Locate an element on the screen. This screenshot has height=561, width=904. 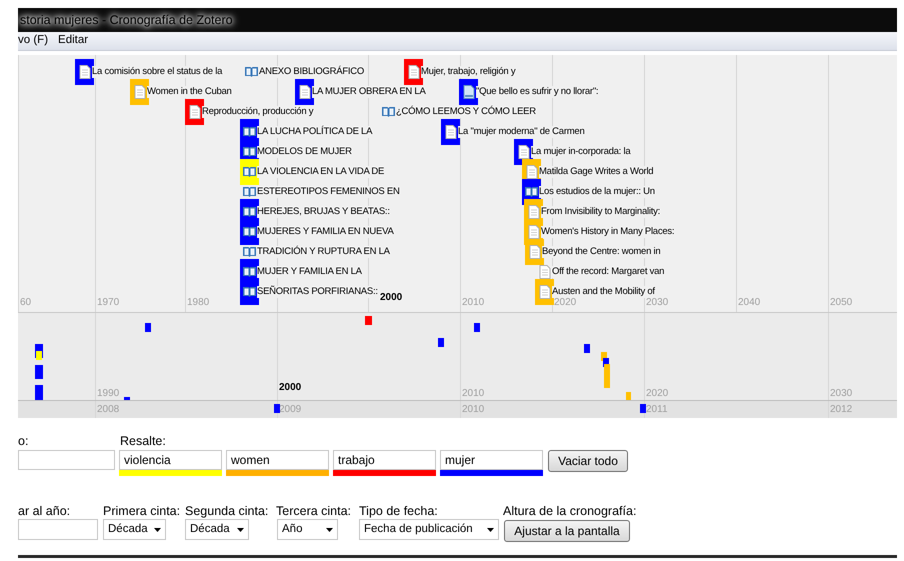
field-label: o: is located at coordinates (23, 441).